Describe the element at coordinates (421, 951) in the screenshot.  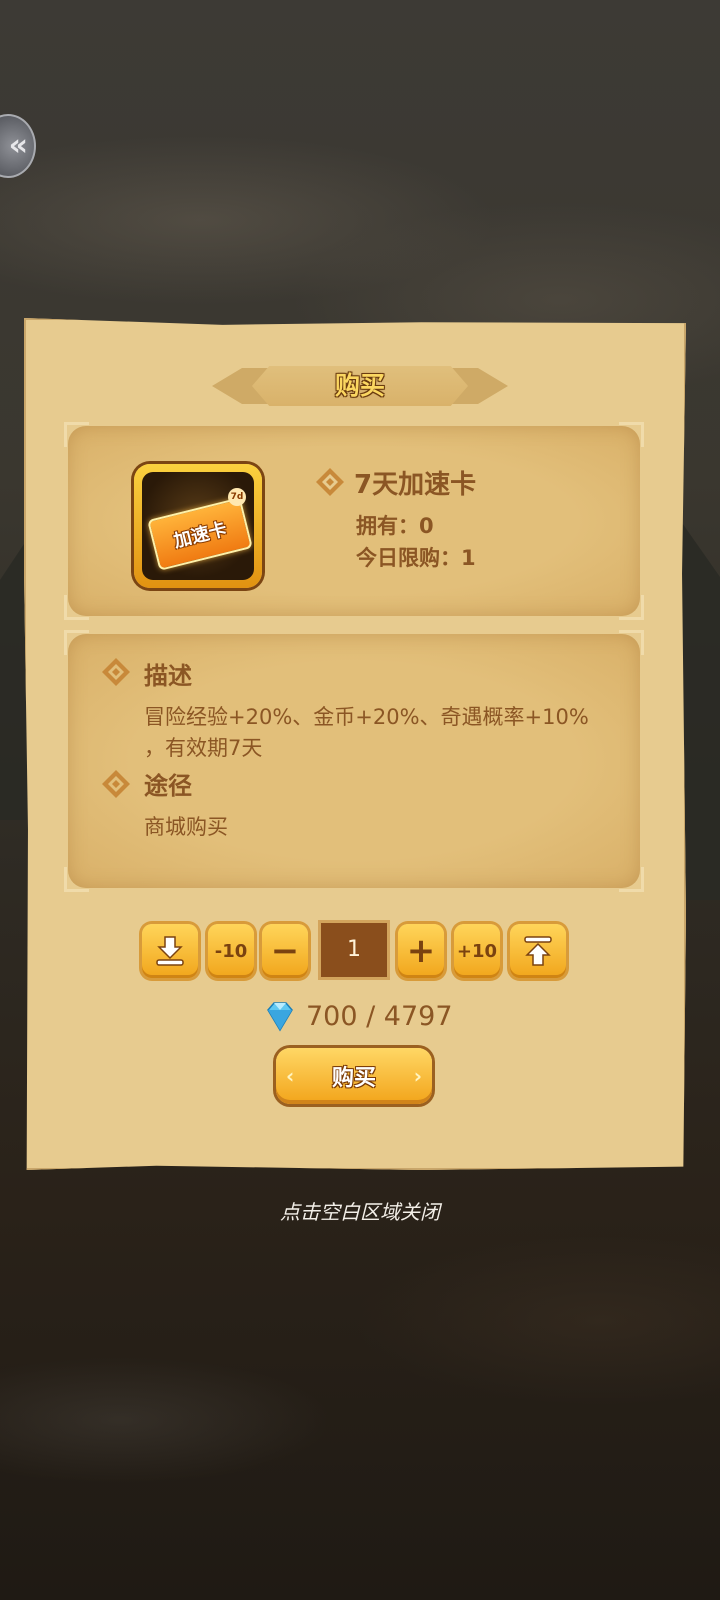
I see `quantity-plus-button: +` at that location.